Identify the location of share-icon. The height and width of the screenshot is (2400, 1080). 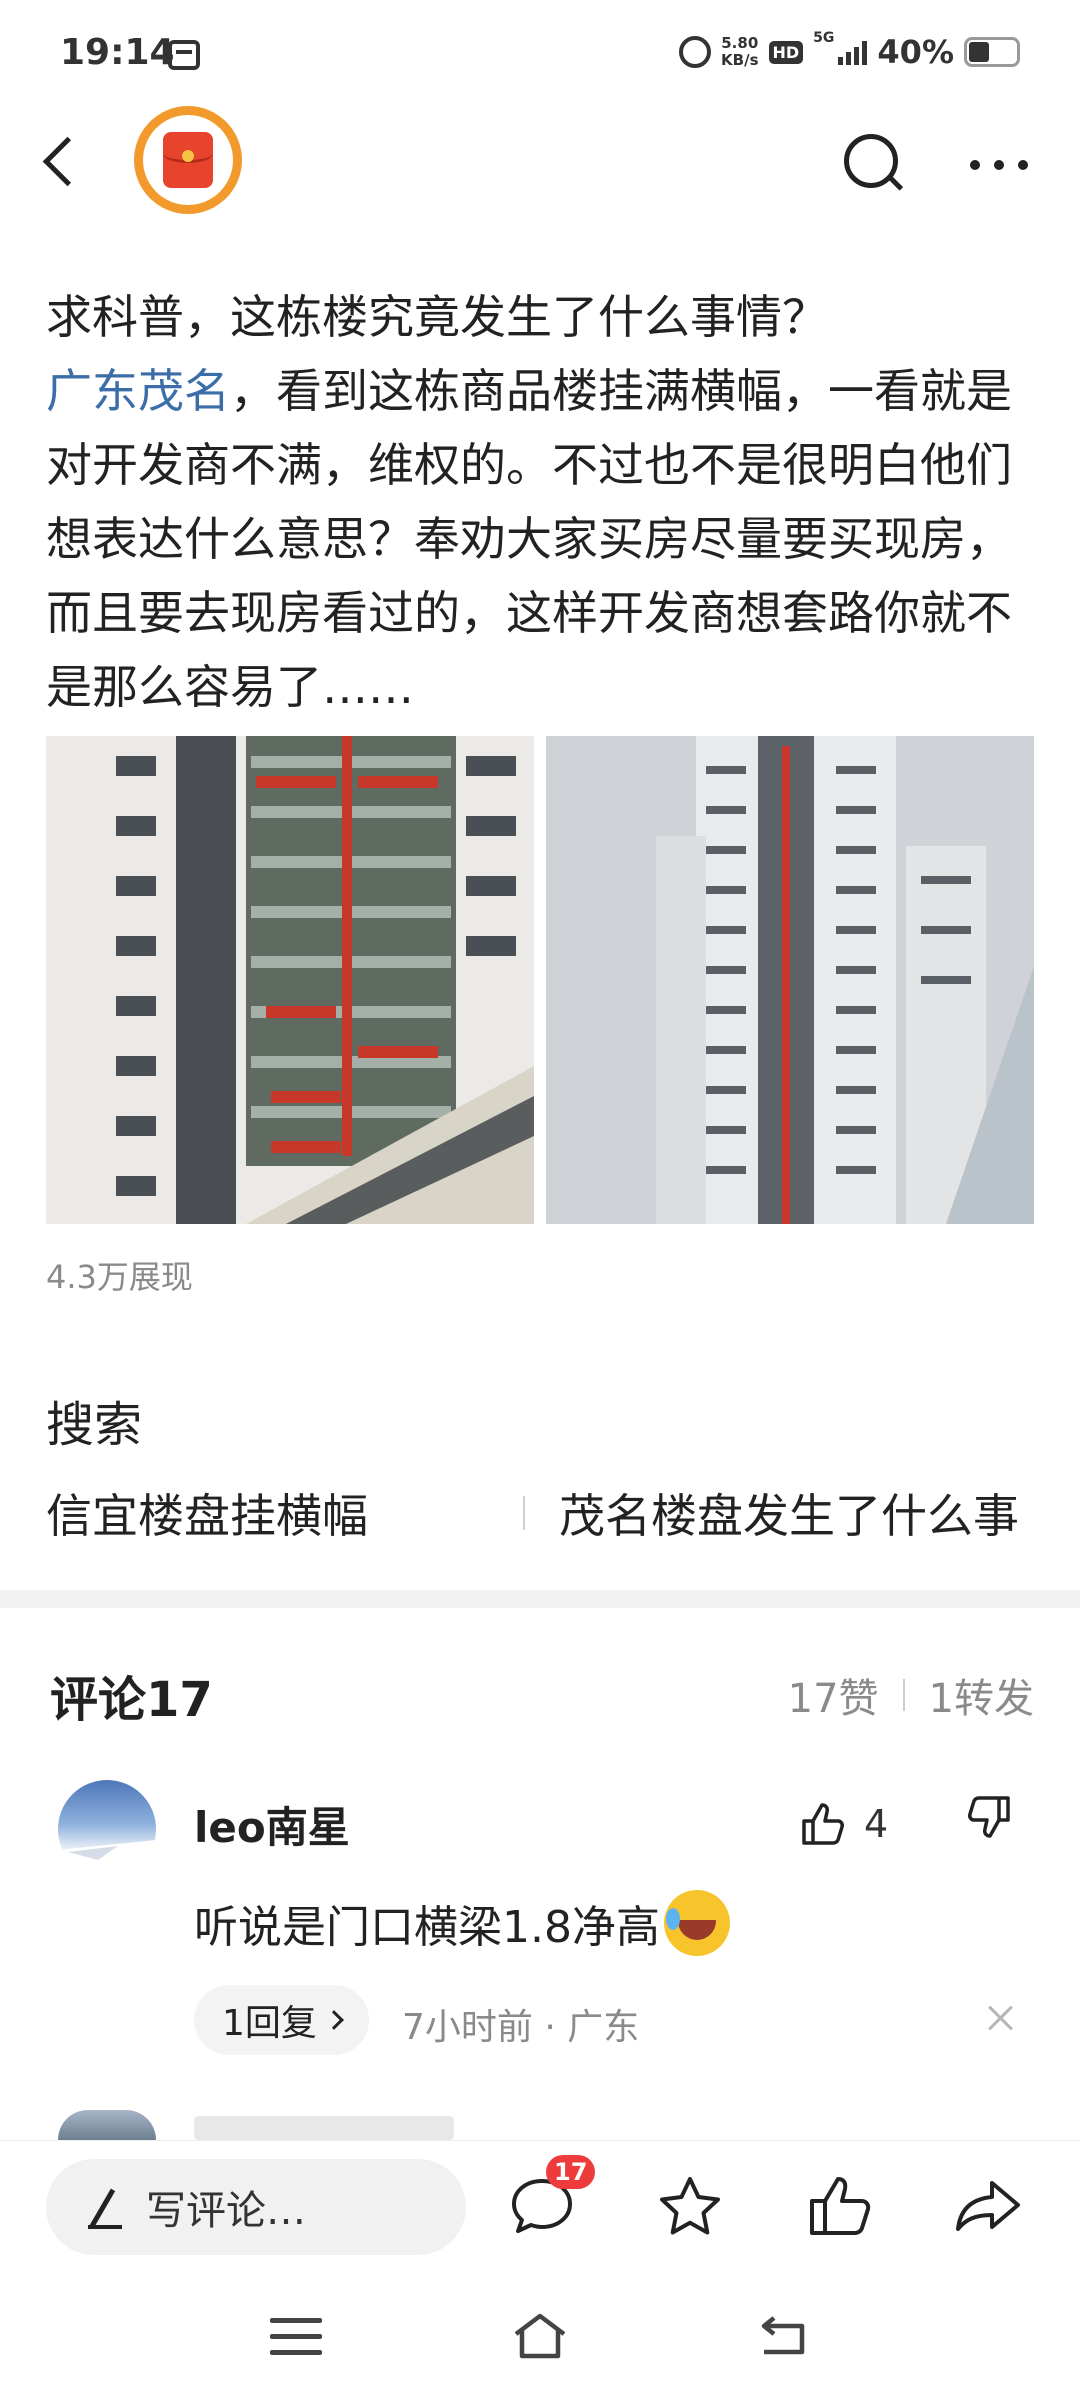
(988, 2206).